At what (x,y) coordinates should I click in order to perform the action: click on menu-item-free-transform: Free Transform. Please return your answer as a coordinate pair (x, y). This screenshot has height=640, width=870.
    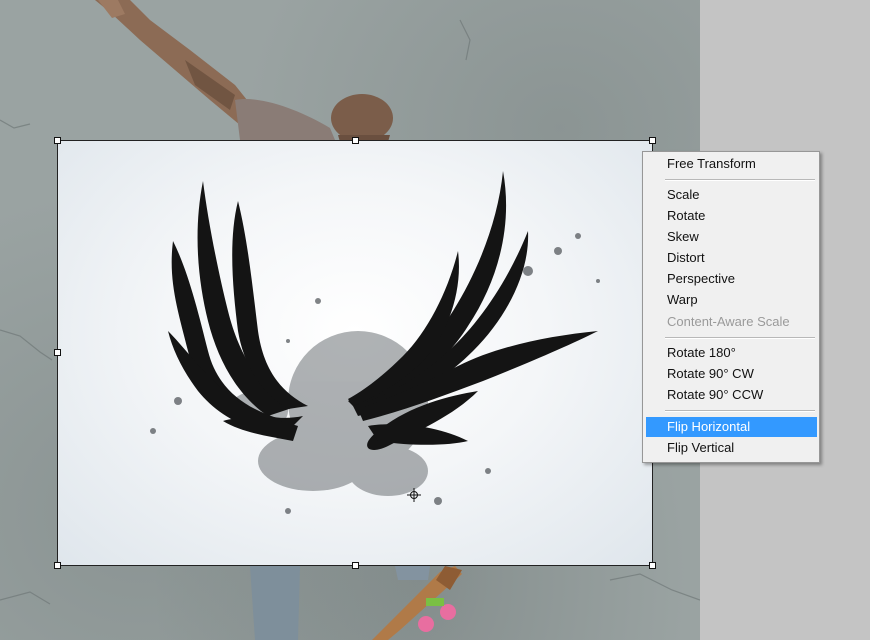
    Looking at the image, I should click on (731, 164).